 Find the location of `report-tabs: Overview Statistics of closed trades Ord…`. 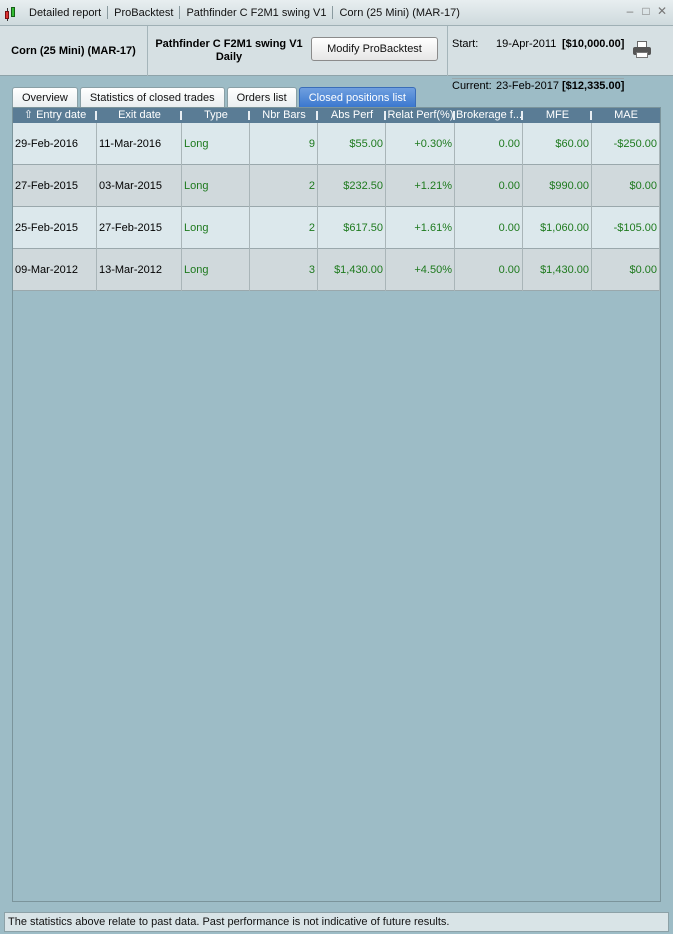

report-tabs: Overview Statistics of closed trades Ord… is located at coordinates (214, 97).